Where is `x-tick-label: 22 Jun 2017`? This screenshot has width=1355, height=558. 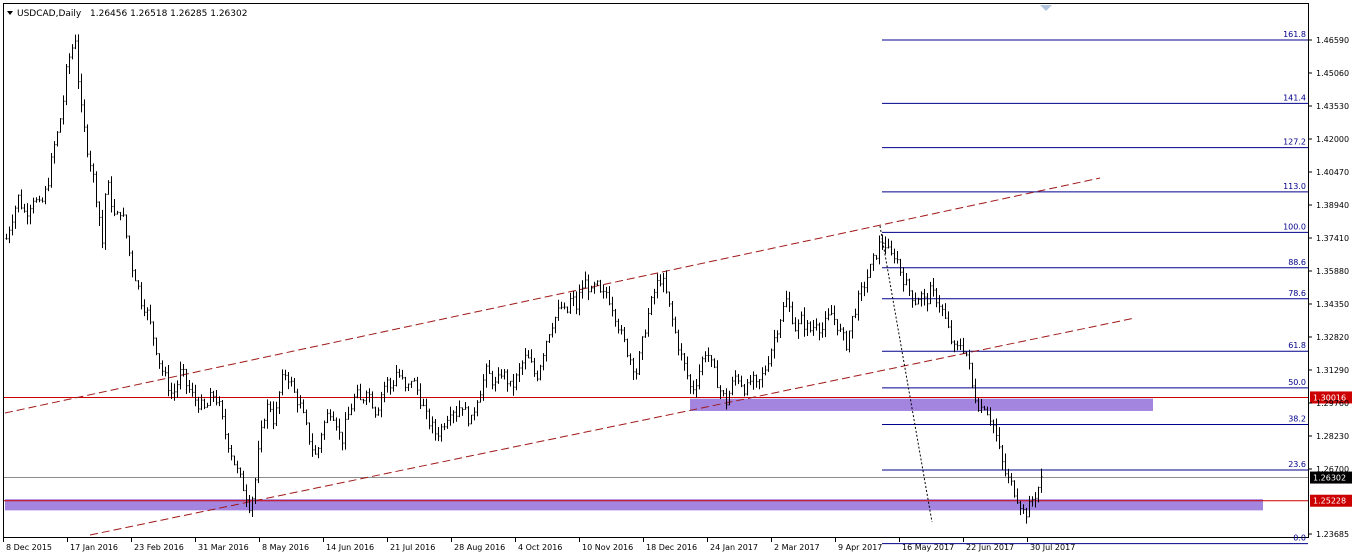
x-tick-label: 22 Jun 2017 is located at coordinates (990, 547).